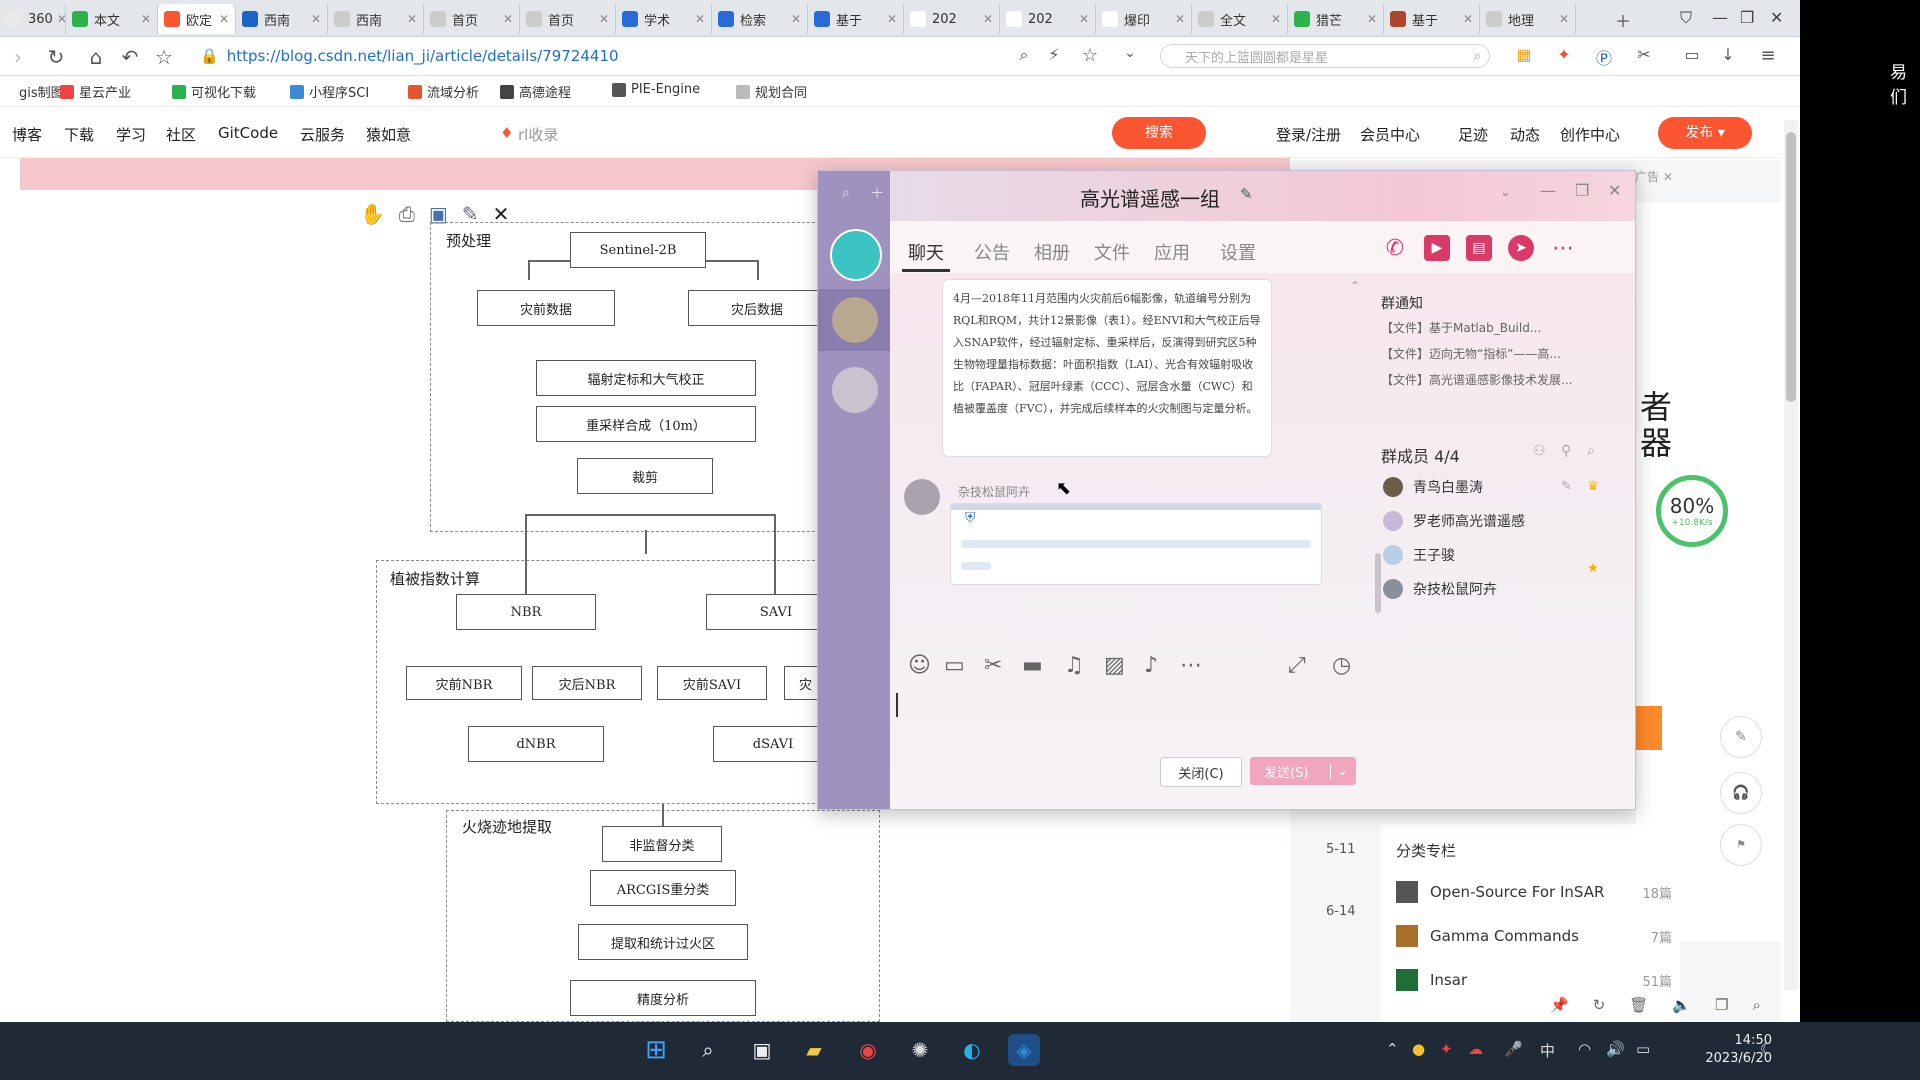 Image resolution: width=1920 pixels, height=1080 pixels. Describe the element at coordinates (32, 91) in the screenshot. I see `bookmark-item: gis制图` at that location.